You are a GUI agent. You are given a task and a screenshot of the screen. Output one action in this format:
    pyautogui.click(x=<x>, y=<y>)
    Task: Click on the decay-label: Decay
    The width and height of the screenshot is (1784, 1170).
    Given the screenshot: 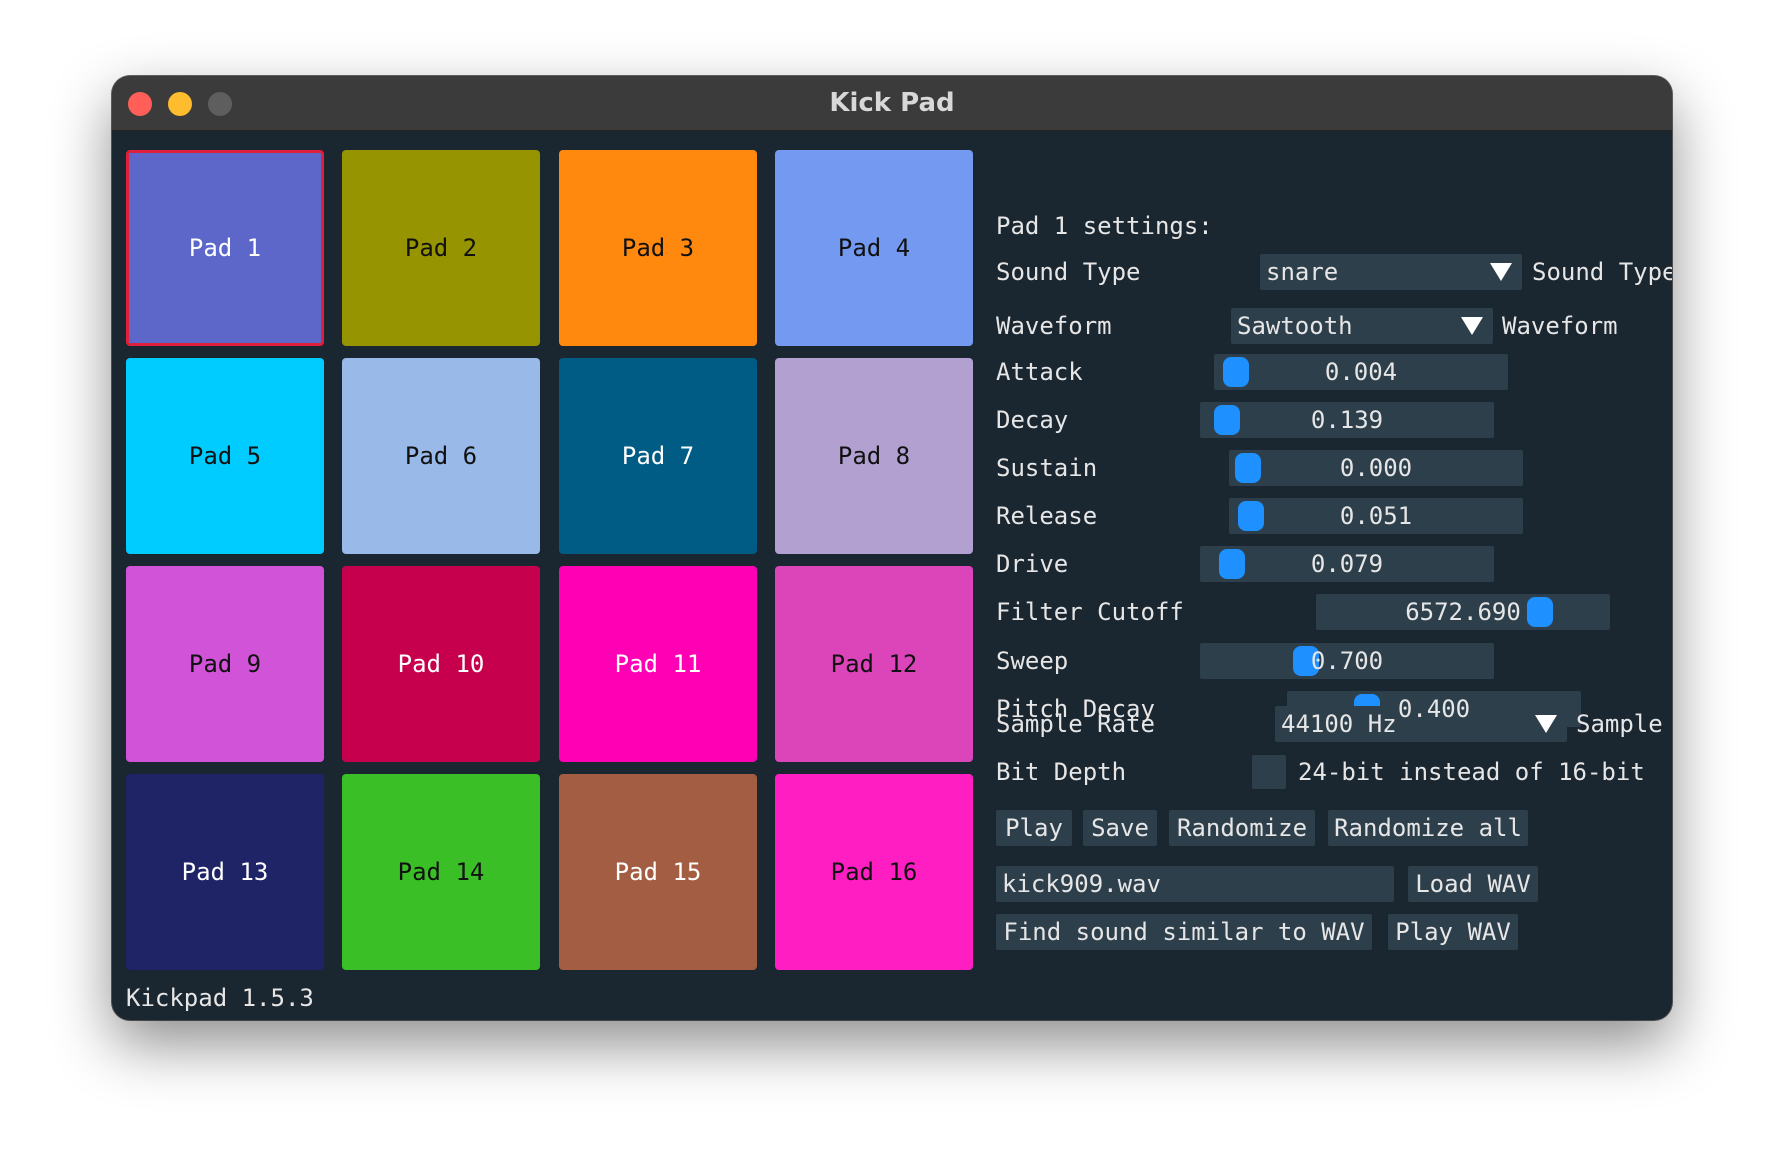 What is the action you would take?
    pyautogui.click(x=1032, y=420)
    